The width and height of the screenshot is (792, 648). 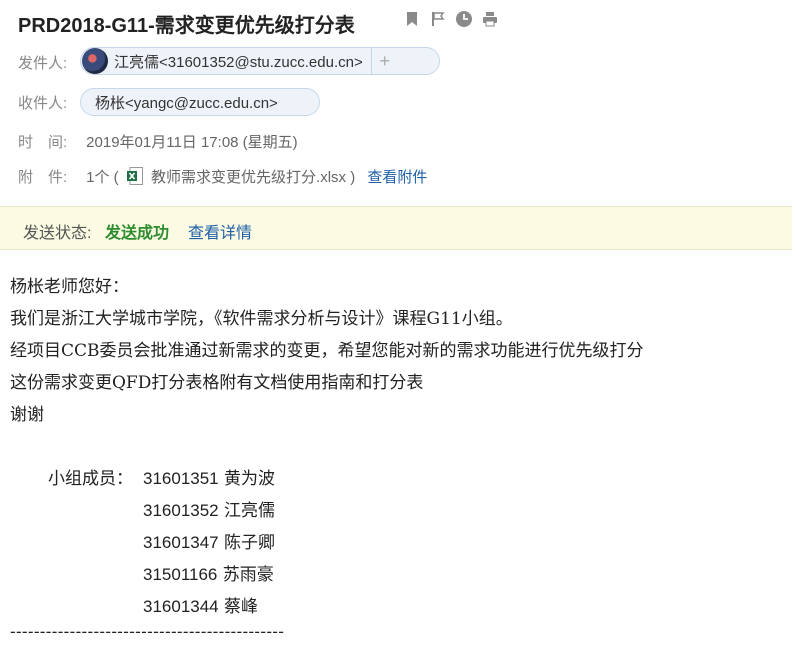 I want to click on member-row: 31601351 黄为波, so click(x=209, y=476).